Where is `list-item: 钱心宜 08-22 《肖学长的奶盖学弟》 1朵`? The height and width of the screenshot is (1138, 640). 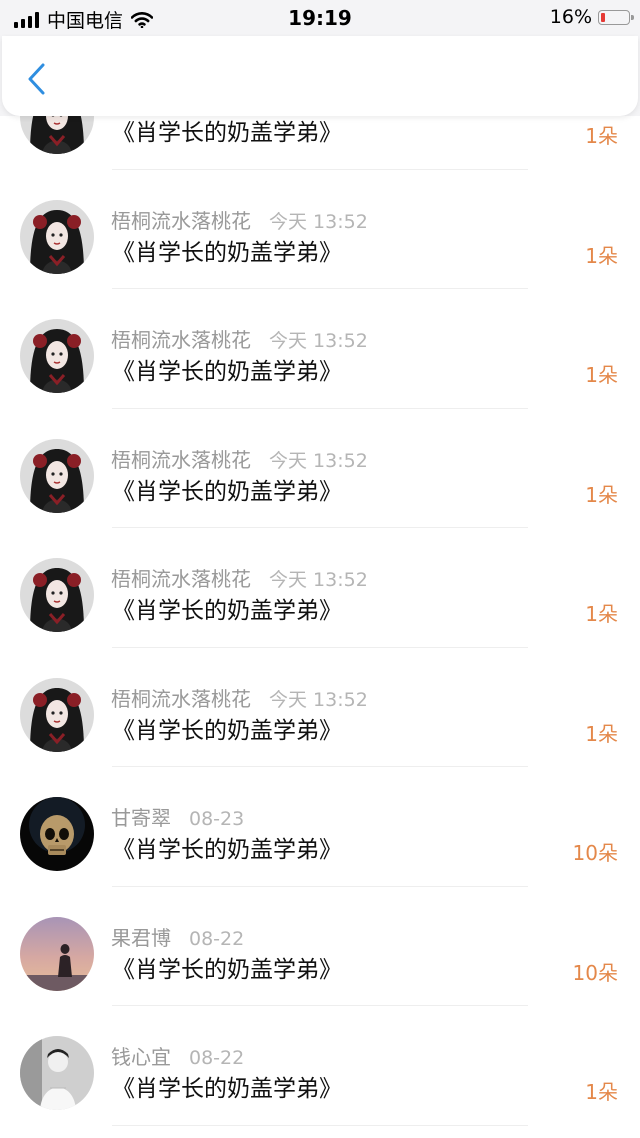
list-item: 钱心宜 08-22 《肖学长的奶盖学弟》 1朵 is located at coordinates (320, 1066).